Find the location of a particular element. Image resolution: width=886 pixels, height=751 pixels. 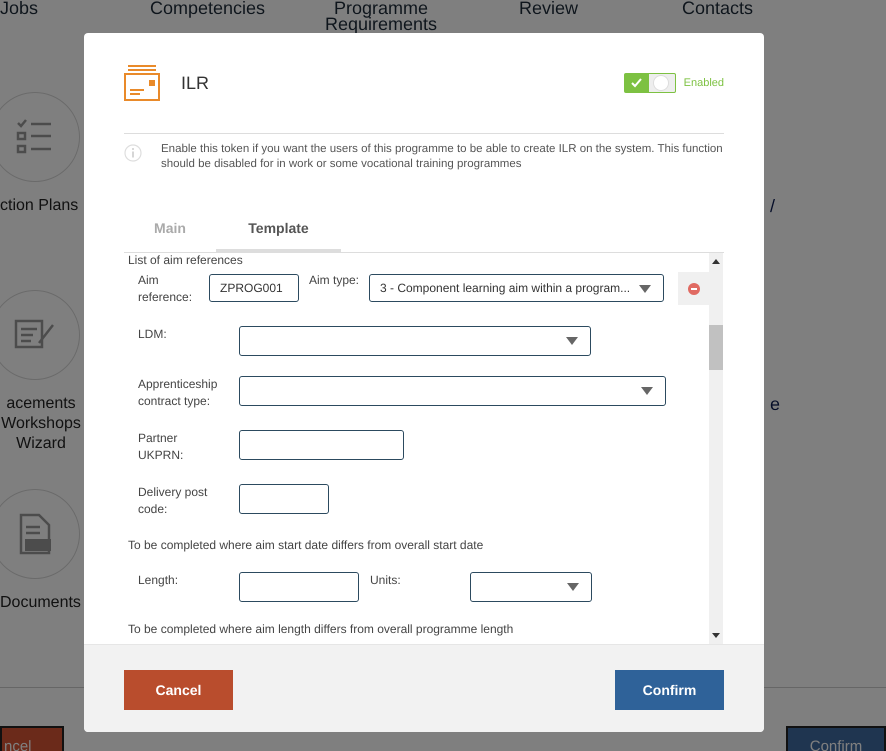

field-label: Aim type: is located at coordinates (334, 280).